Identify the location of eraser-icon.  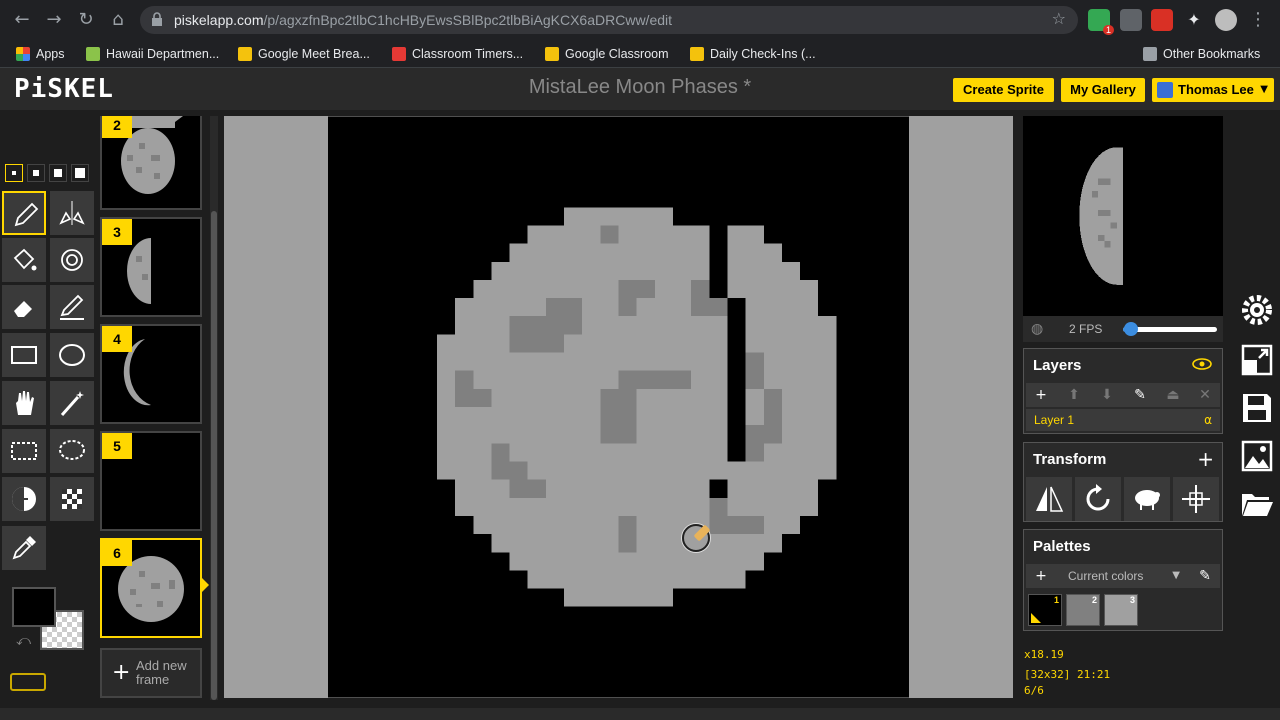
(23, 309).